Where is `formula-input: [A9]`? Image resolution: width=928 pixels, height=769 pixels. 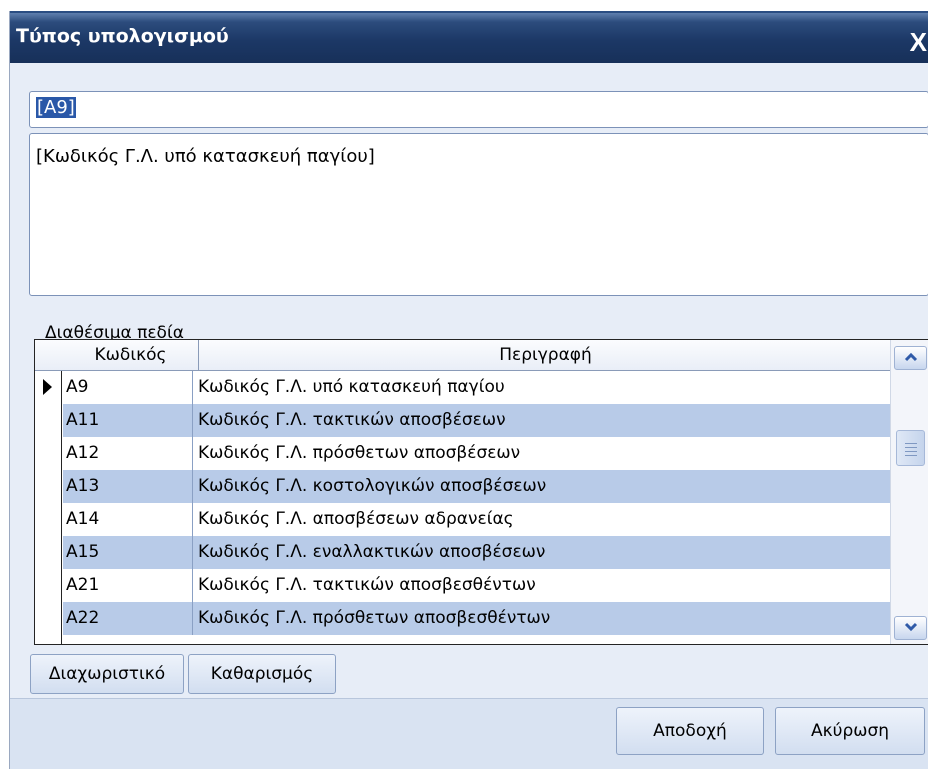 formula-input: [A9] is located at coordinates (478, 109).